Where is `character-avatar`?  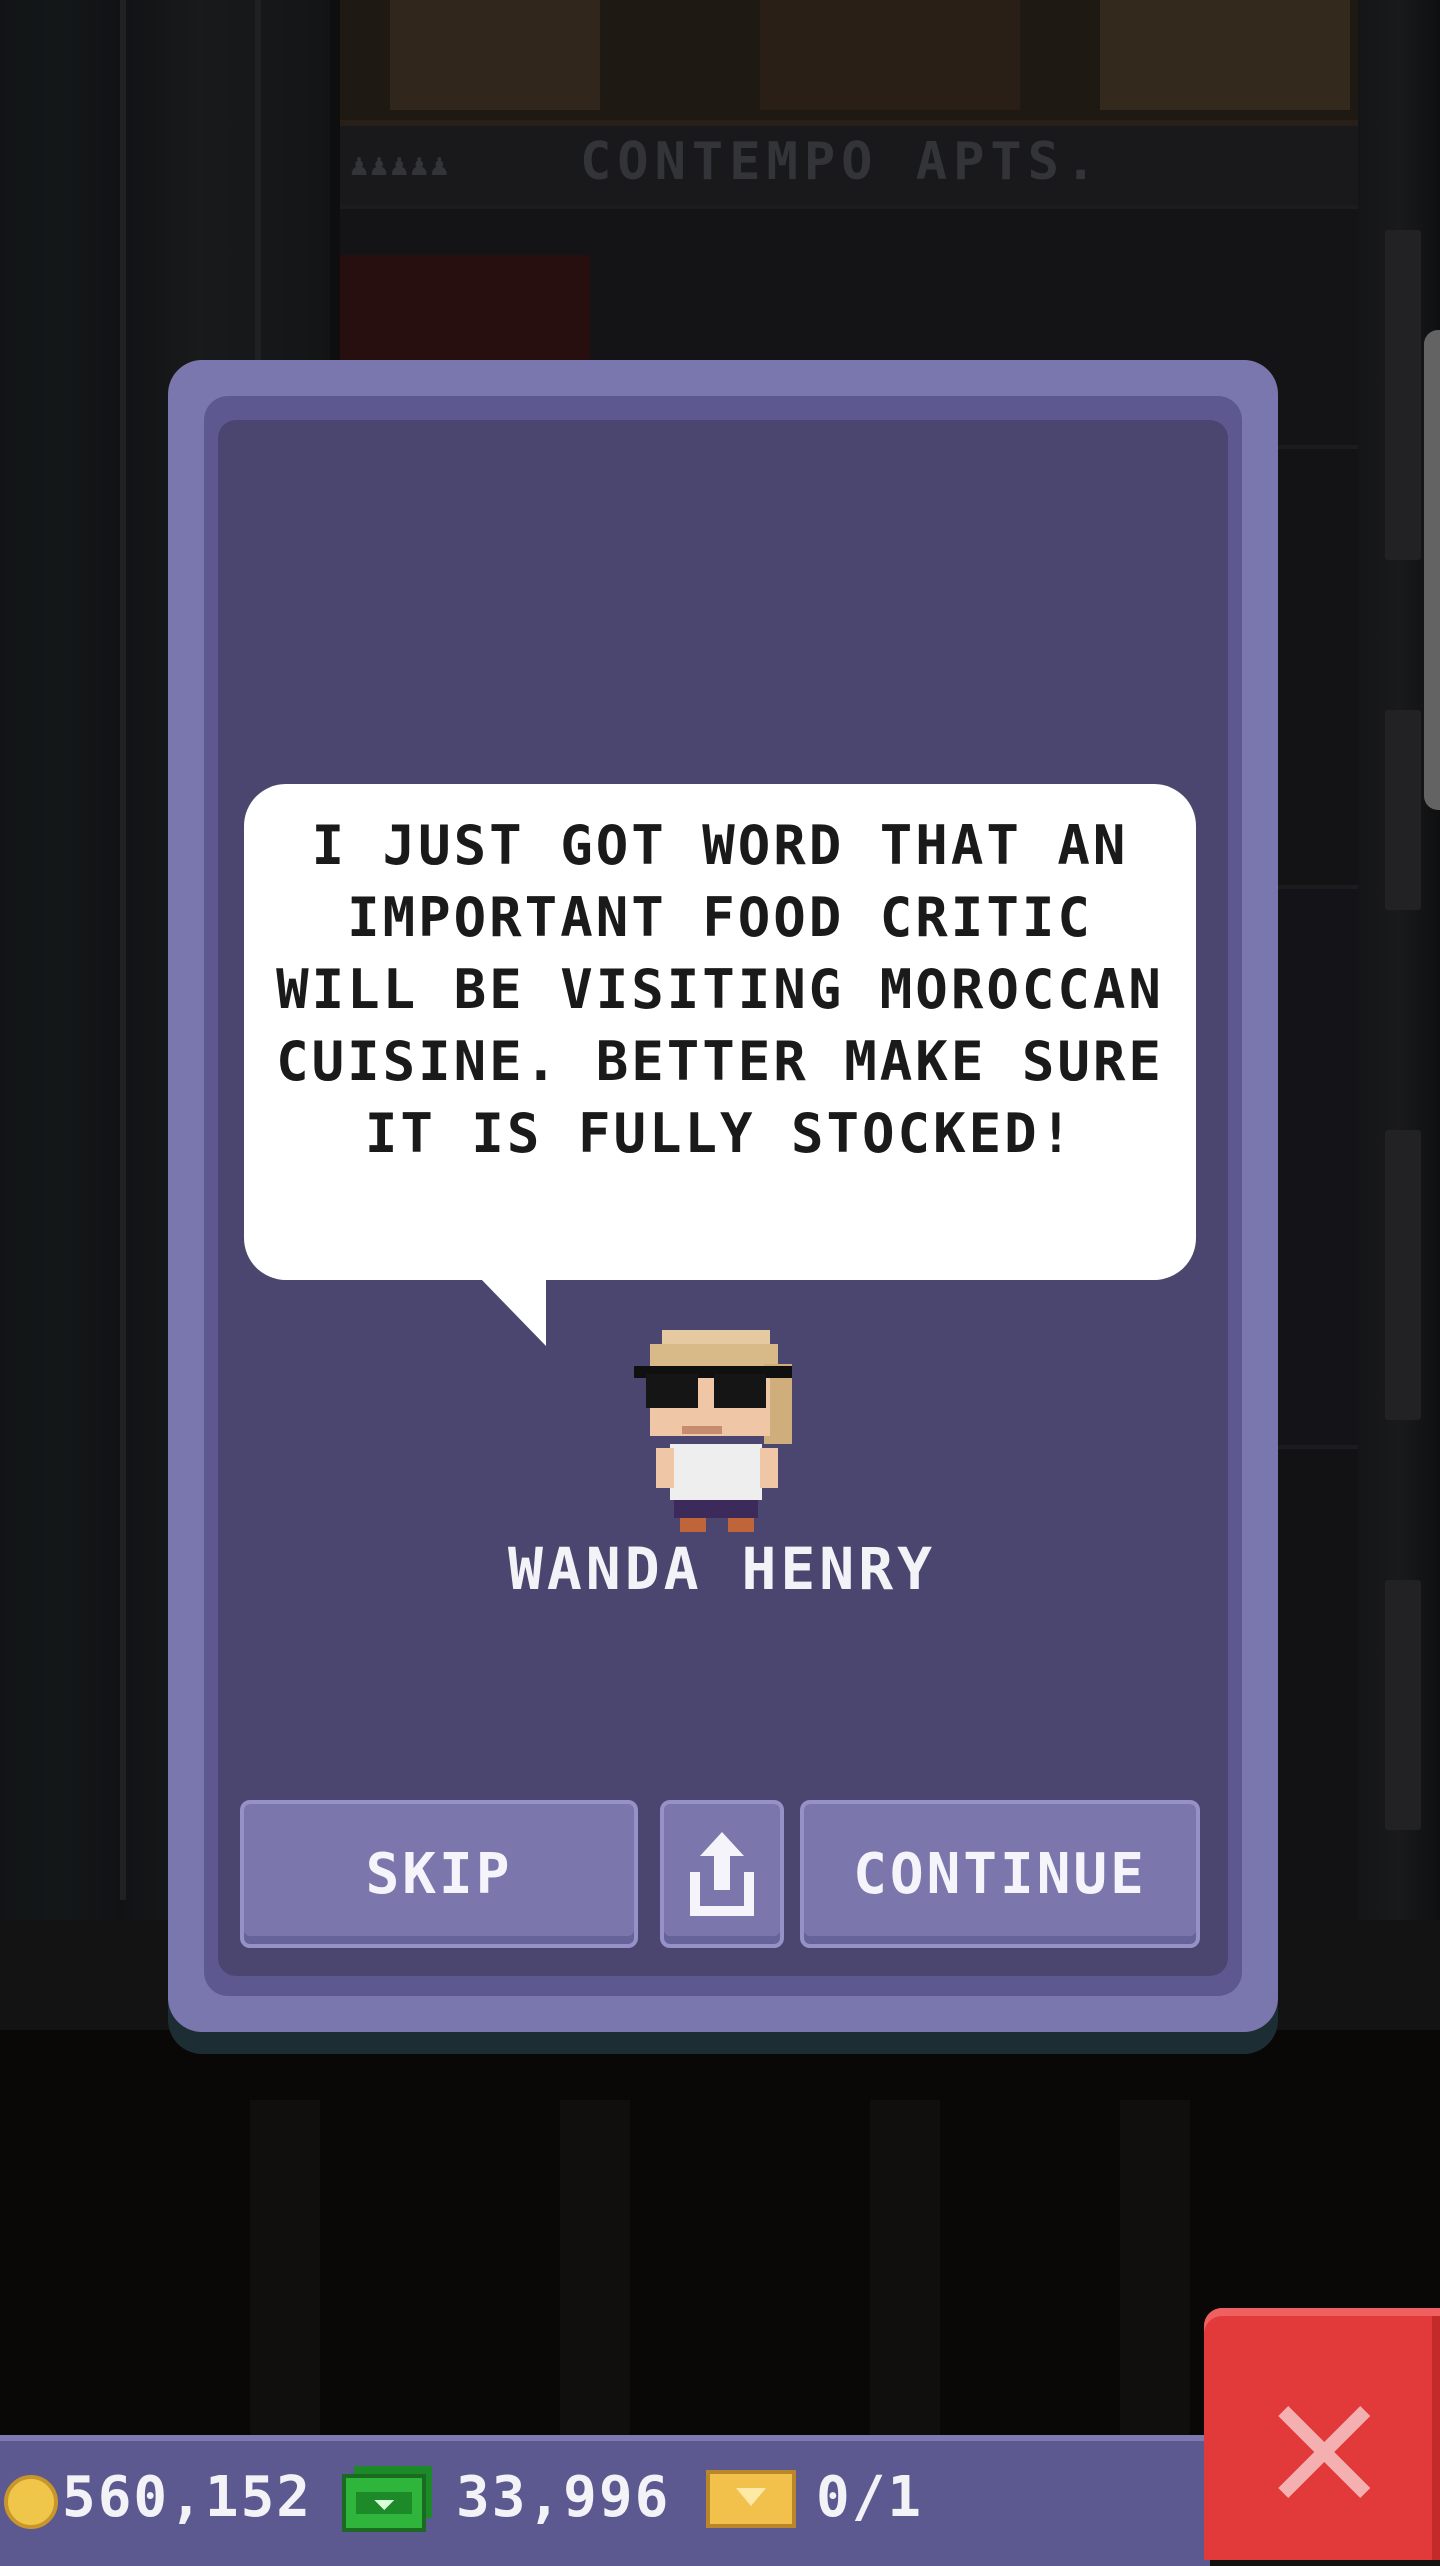 character-avatar is located at coordinates (713, 1431).